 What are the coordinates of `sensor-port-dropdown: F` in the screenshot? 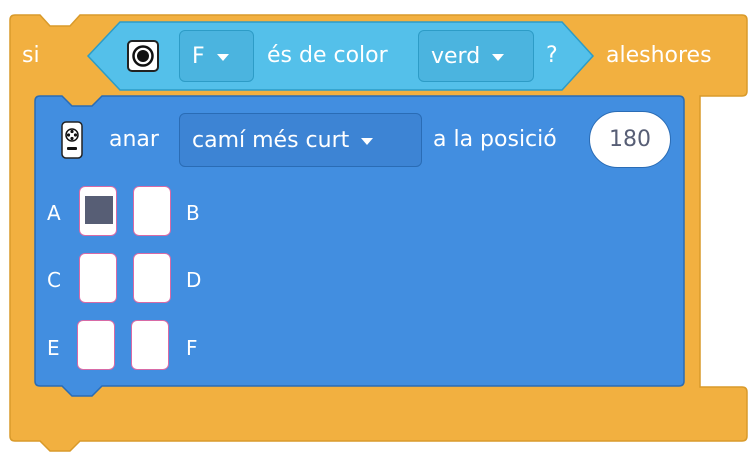 It's located at (216, 56).